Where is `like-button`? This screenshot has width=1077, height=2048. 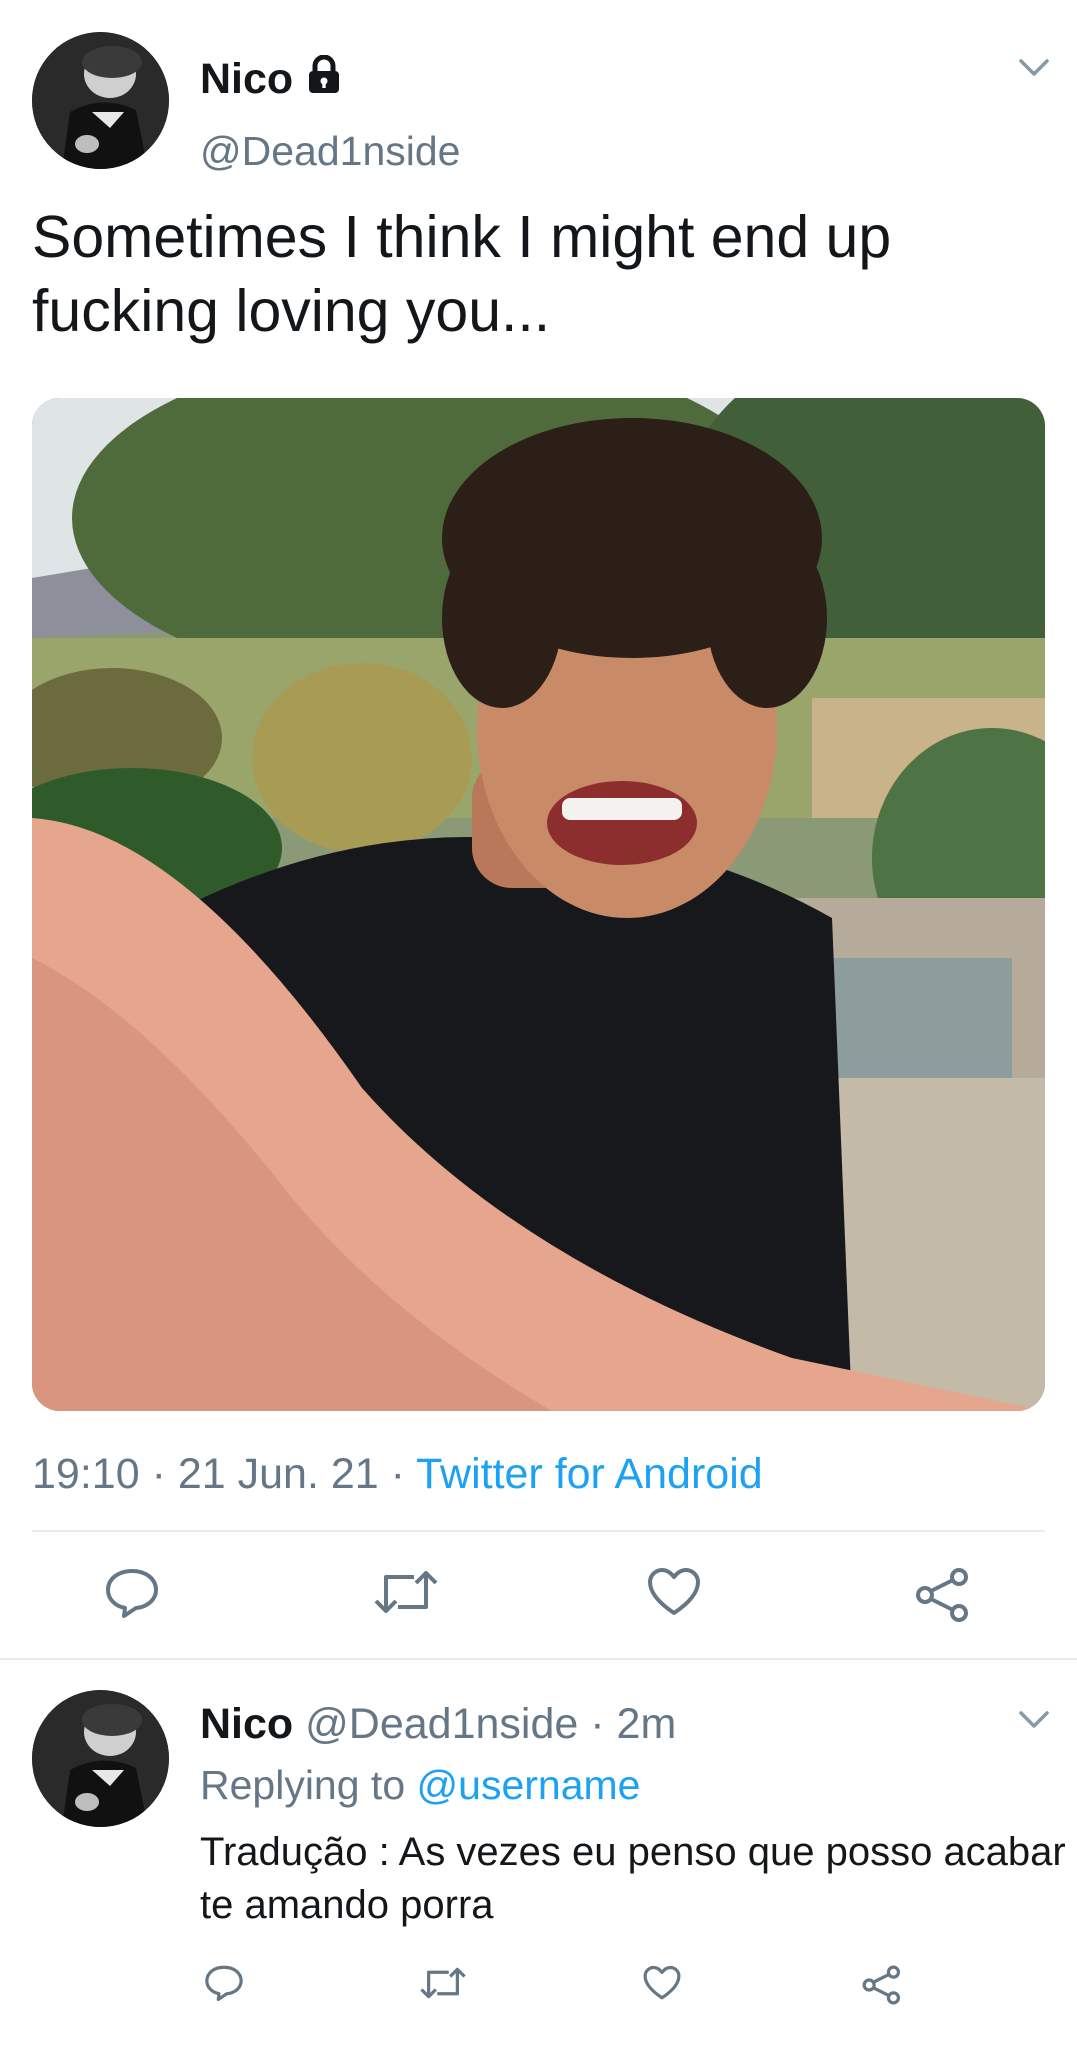 like-button is located at coordinates (674, 1592).